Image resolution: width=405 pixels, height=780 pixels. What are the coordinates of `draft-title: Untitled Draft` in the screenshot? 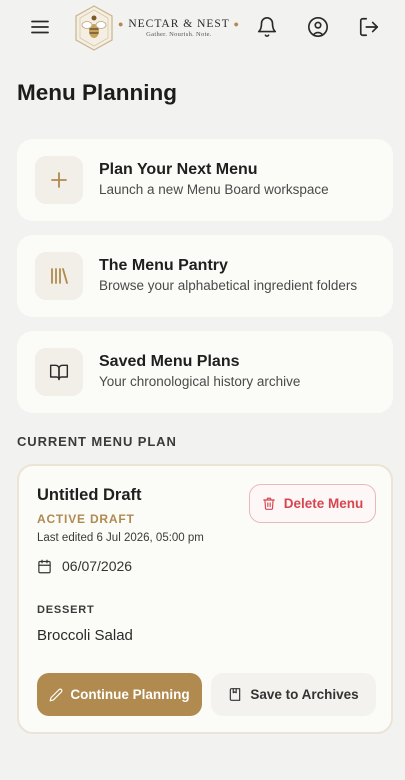 It's located at (89, 495).